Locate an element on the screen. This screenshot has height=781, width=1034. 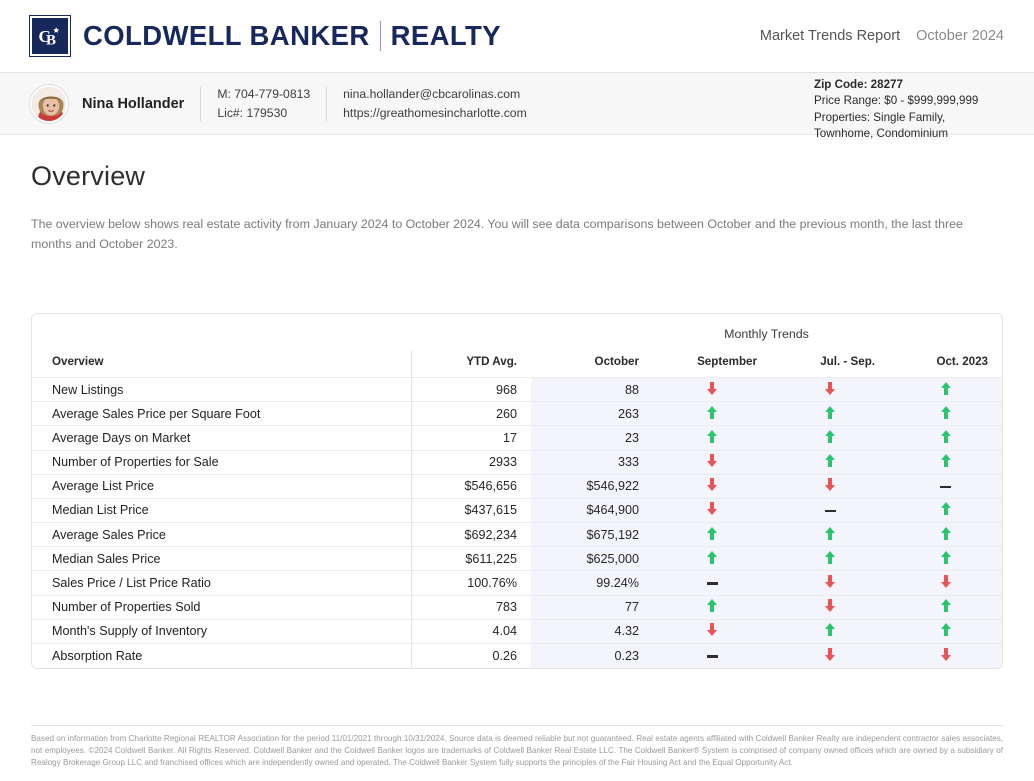
row-ytd-avg-value: $437,615 is located at coordinates (470, 510).